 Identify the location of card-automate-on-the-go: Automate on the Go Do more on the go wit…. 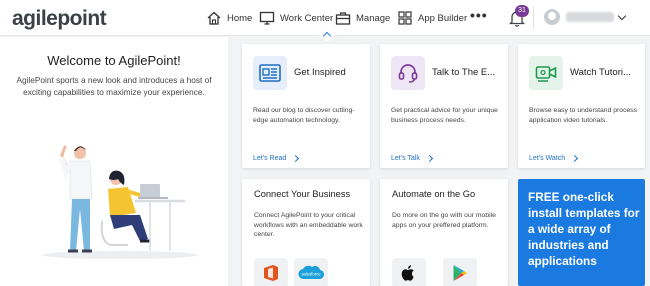
(444, 232).